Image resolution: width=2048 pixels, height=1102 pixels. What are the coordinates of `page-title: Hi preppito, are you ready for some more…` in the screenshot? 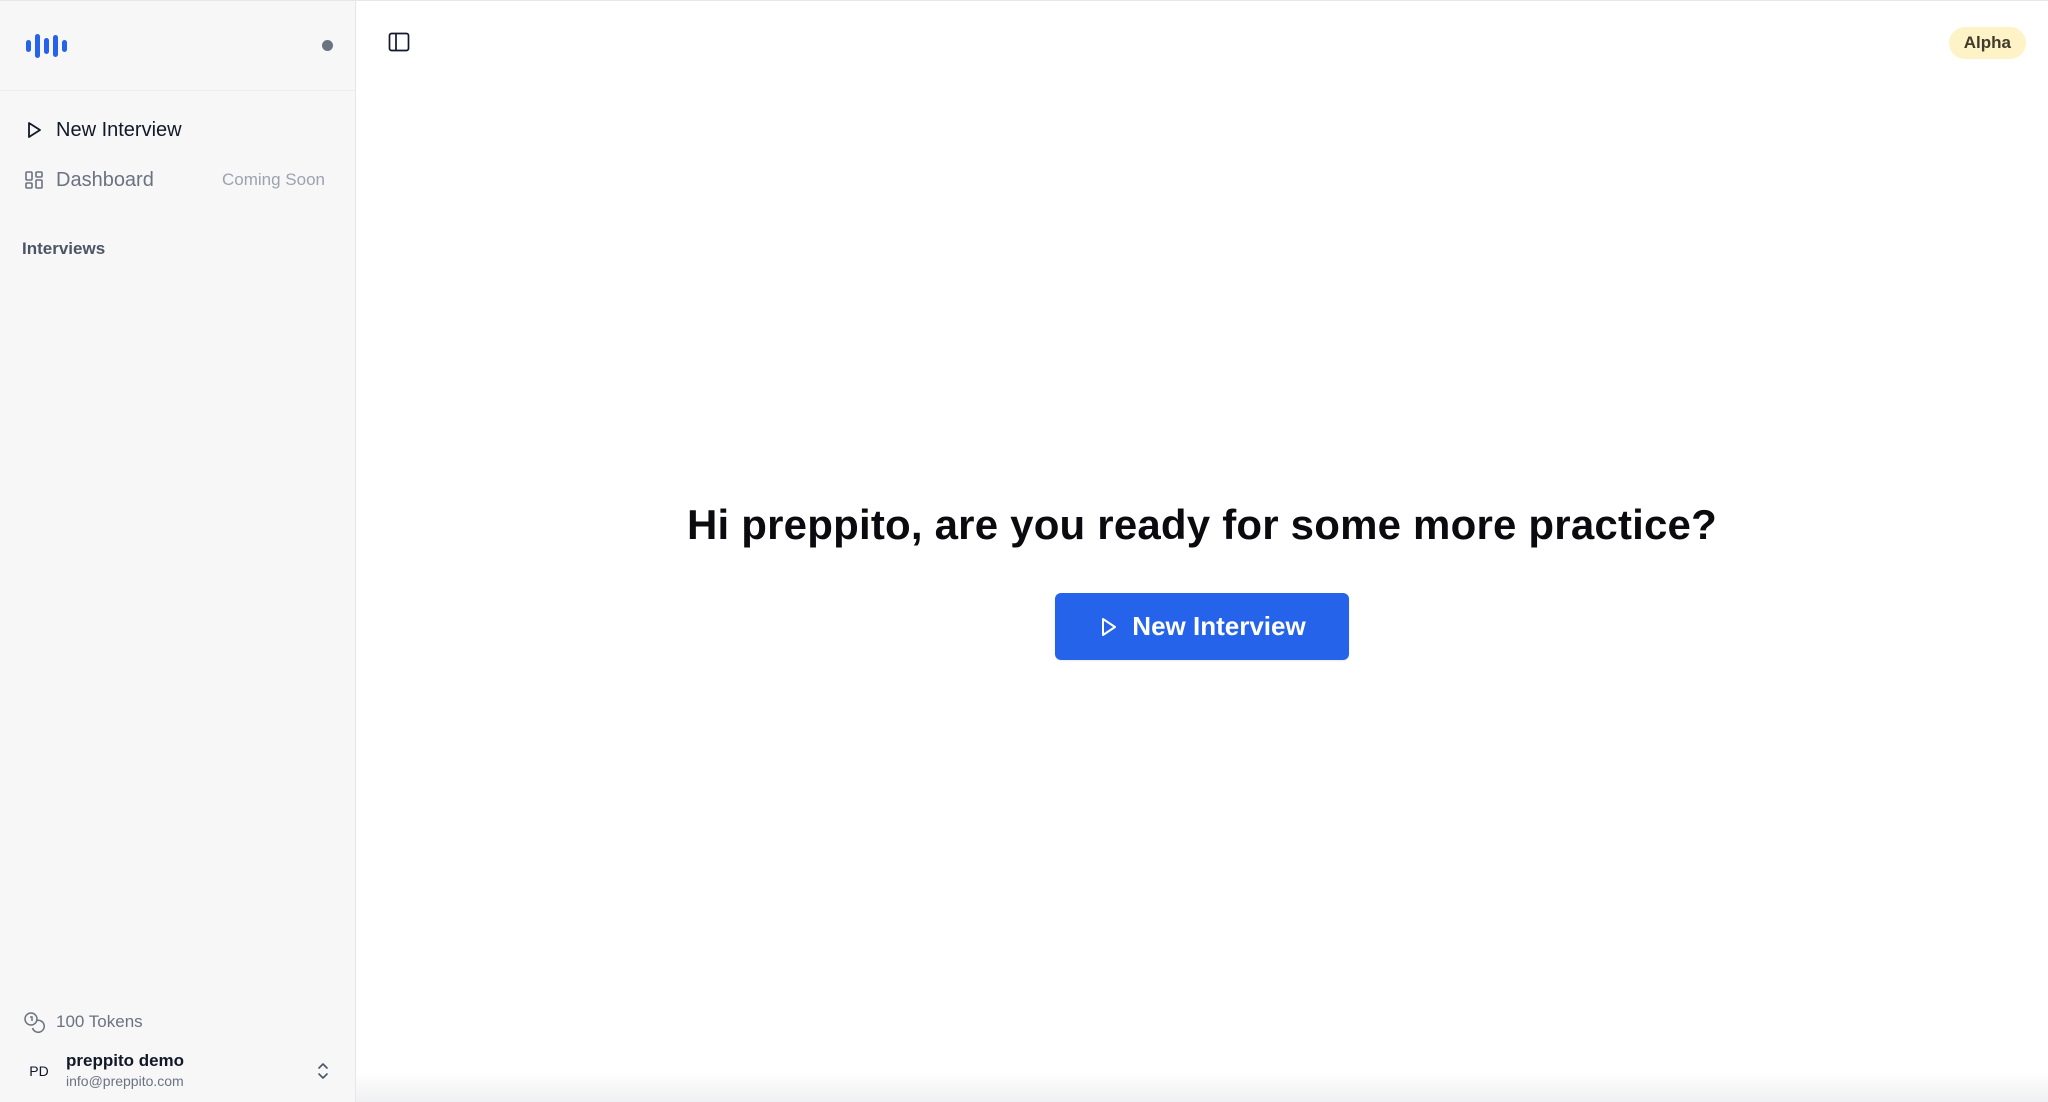 It's located at (1202, 524).